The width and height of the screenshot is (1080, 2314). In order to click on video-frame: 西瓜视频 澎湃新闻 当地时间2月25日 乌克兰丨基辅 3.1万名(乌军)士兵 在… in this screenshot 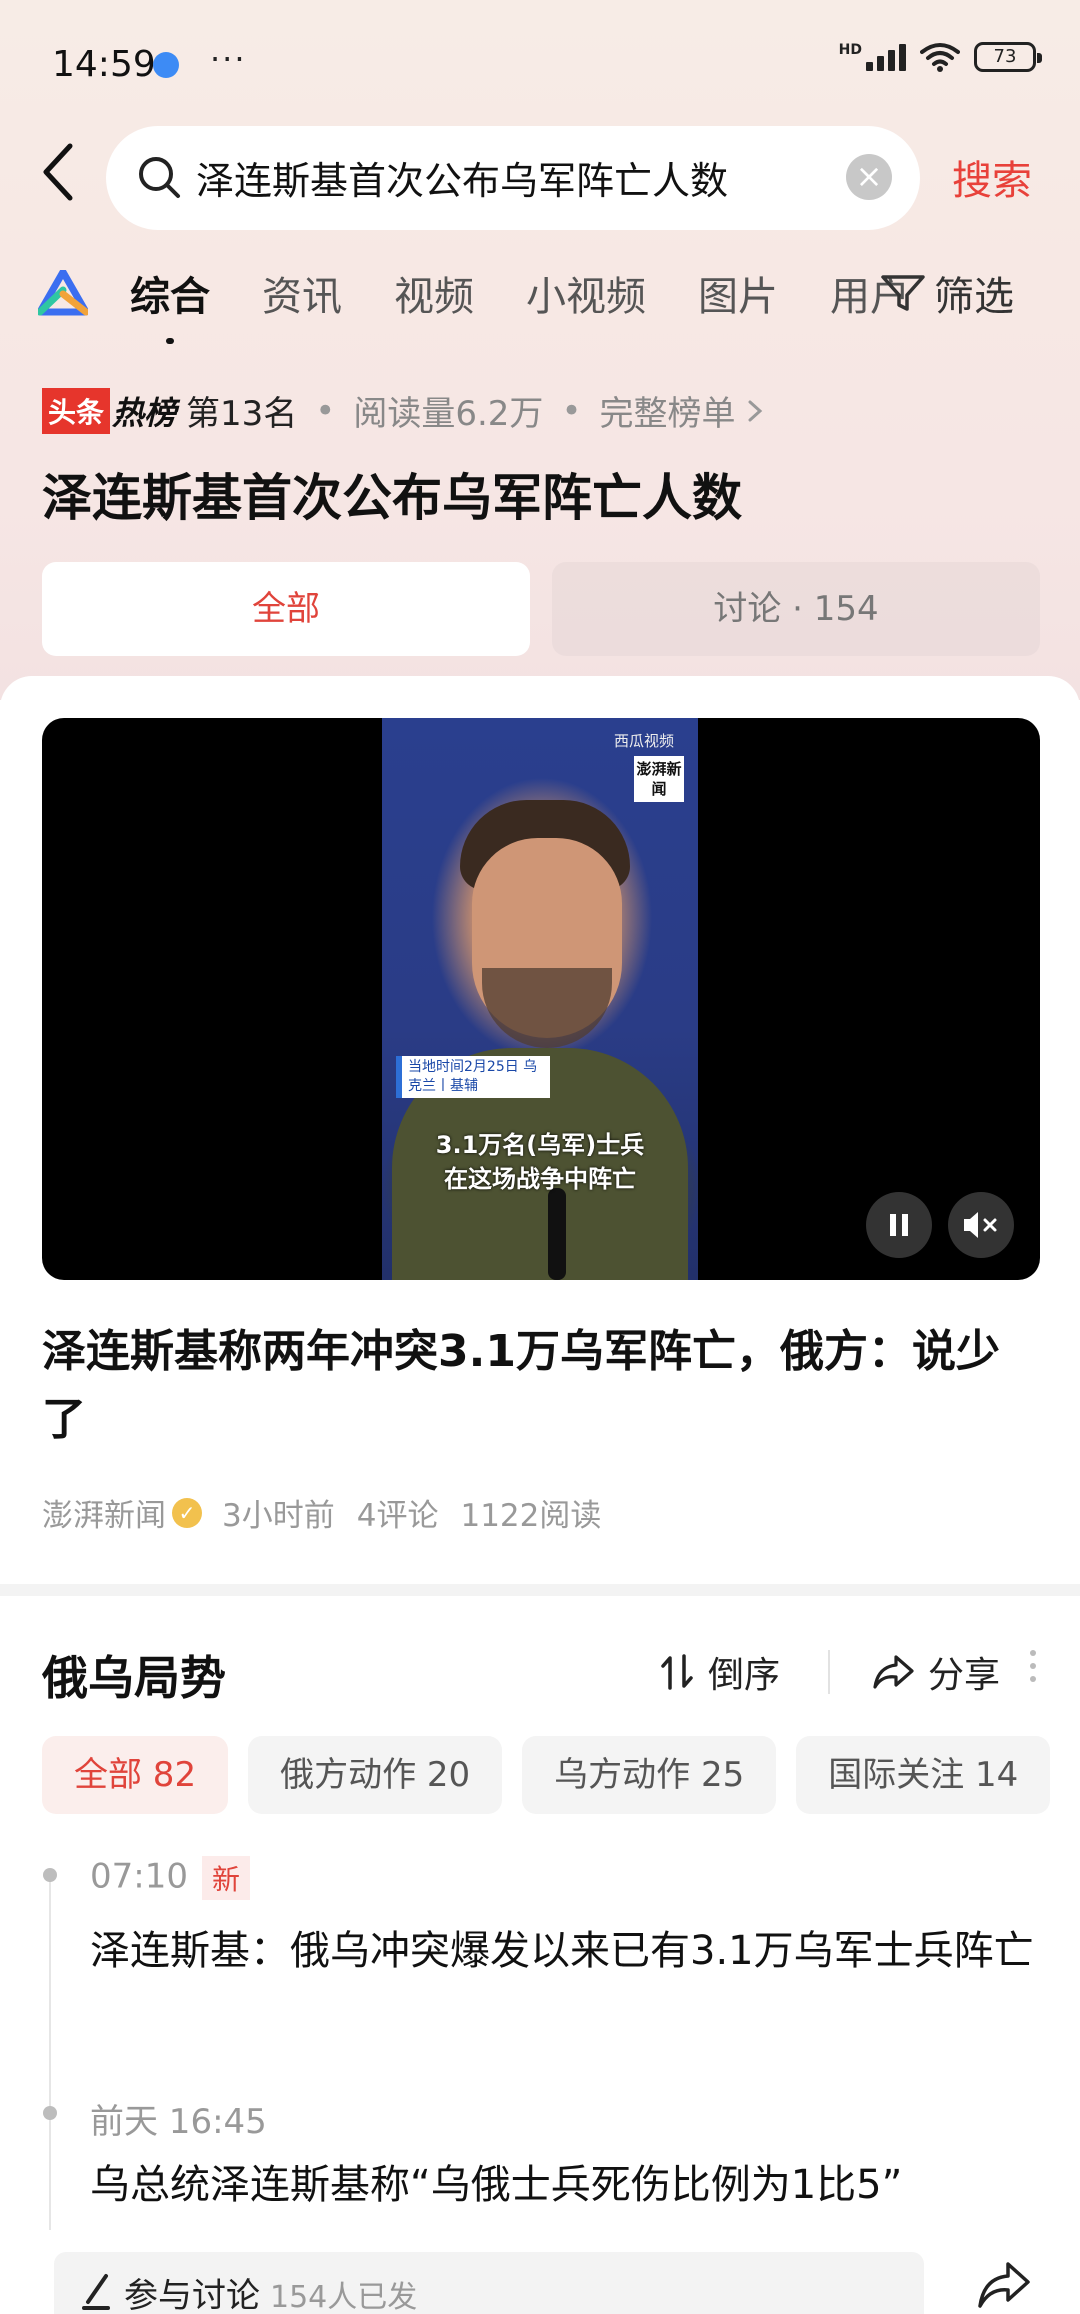, I will do `click(540, 999)`.